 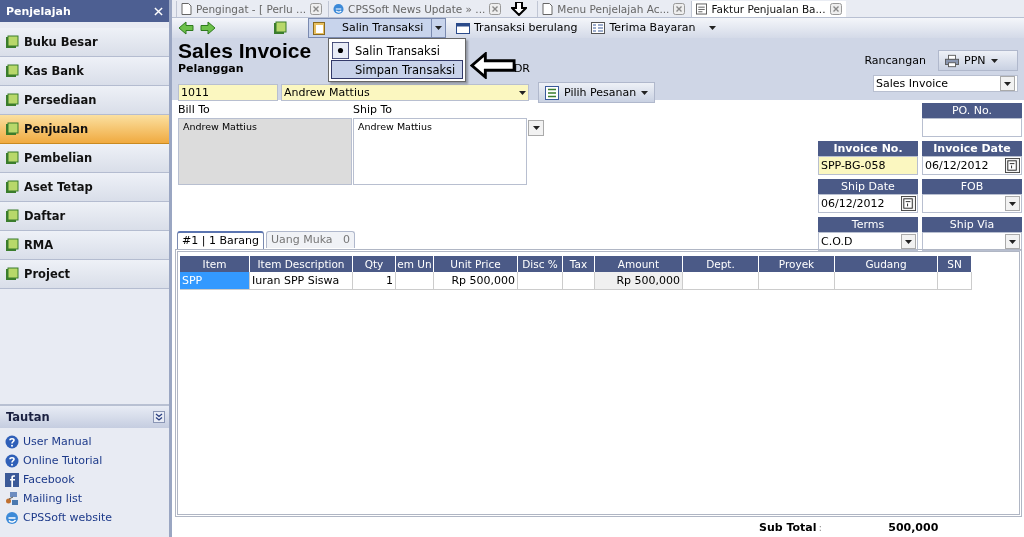 I want to click on field-header: Terms, so click(x=868, y=224).